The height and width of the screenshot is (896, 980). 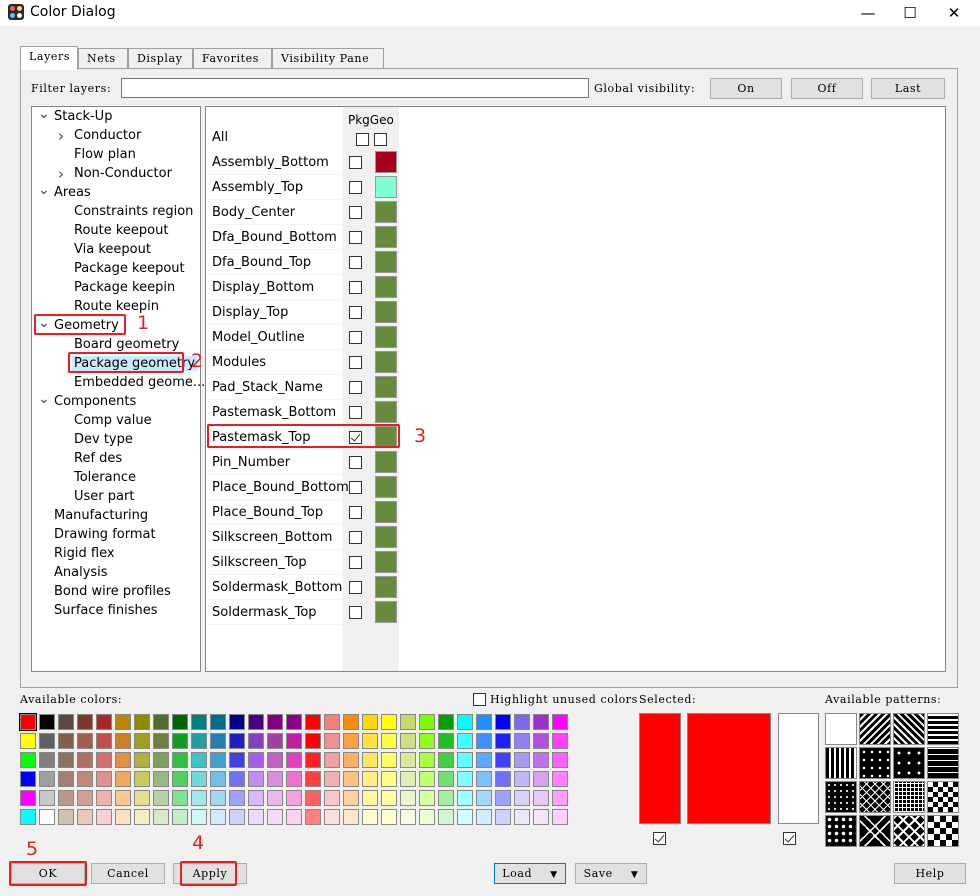 I want to click on cancel-button: Cancel, so click(x=128, y=873).